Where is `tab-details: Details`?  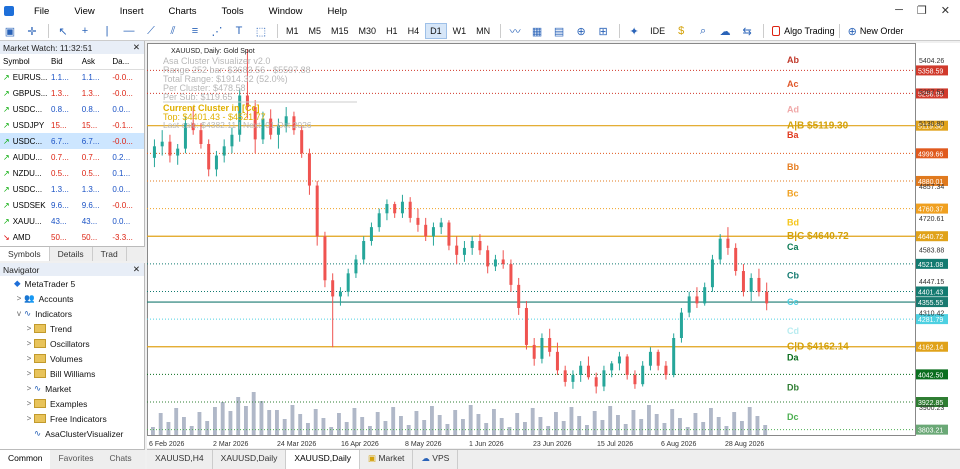 tab-details: Details is located at coordinates (71, 254).